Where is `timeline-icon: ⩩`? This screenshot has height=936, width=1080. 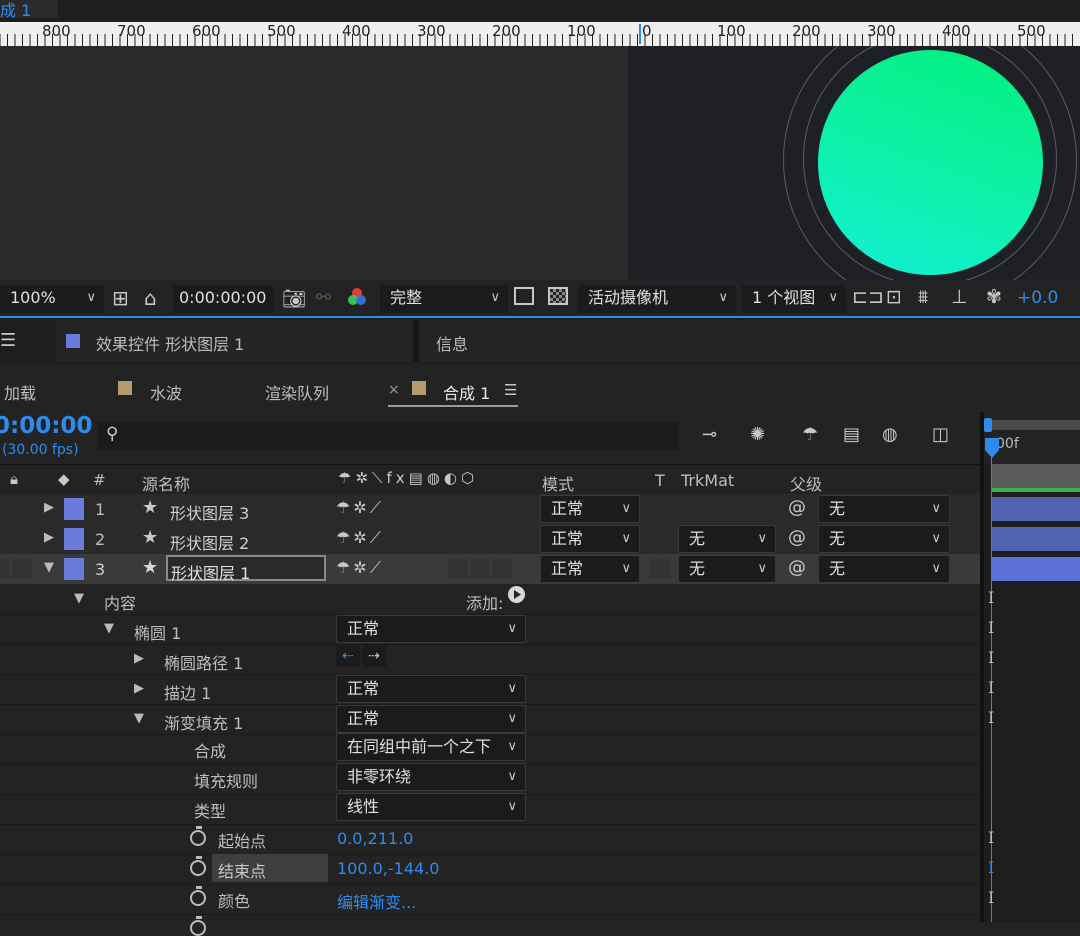 timeline-icon: ⩩ is located at coordinates (923, 297).